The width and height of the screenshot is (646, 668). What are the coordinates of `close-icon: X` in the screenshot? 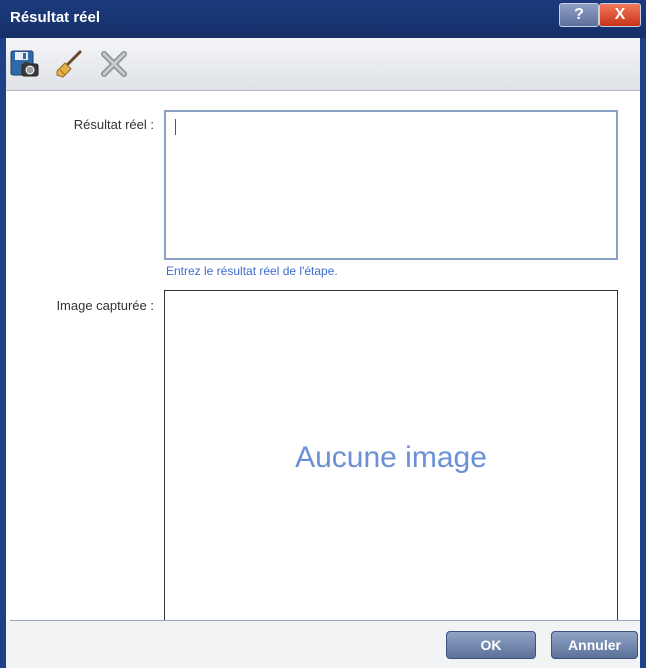 It's located at (620, 14).